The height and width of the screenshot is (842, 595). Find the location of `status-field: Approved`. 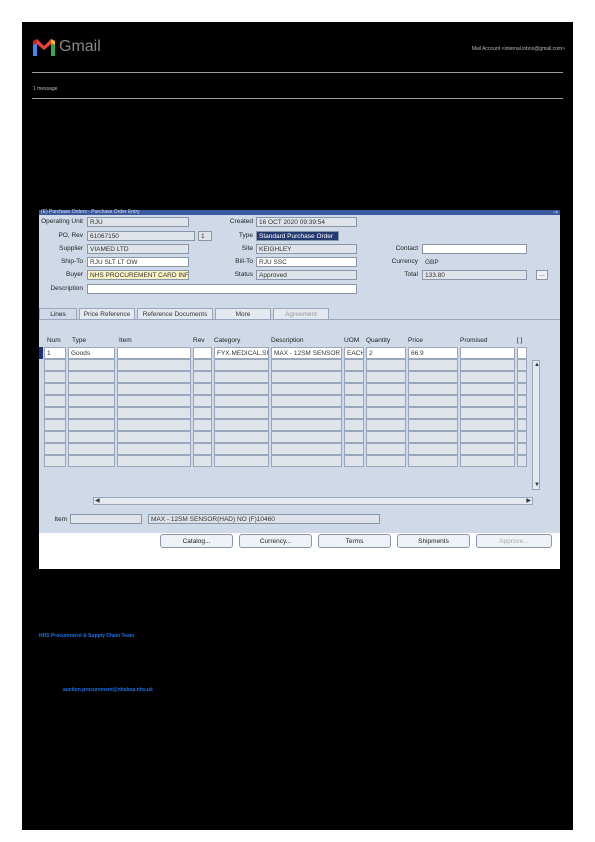

status-field: Approved is located at coordinates (306, 275).